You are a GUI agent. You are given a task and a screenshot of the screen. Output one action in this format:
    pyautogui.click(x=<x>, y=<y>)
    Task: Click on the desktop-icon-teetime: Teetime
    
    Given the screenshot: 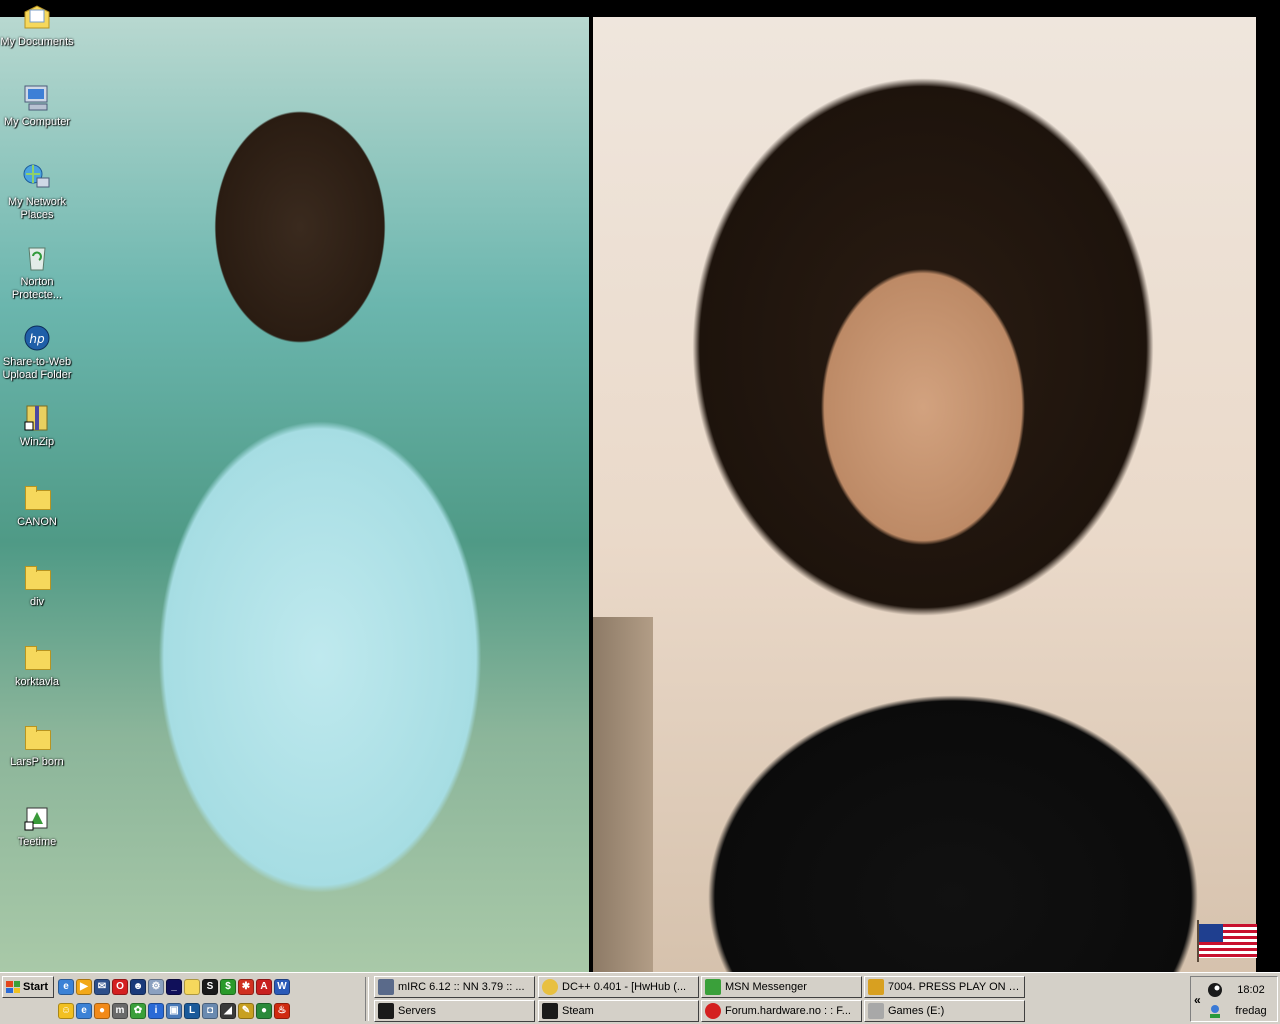 What is the action you would take?
    pyautogui.click(x=37, y=825)
    